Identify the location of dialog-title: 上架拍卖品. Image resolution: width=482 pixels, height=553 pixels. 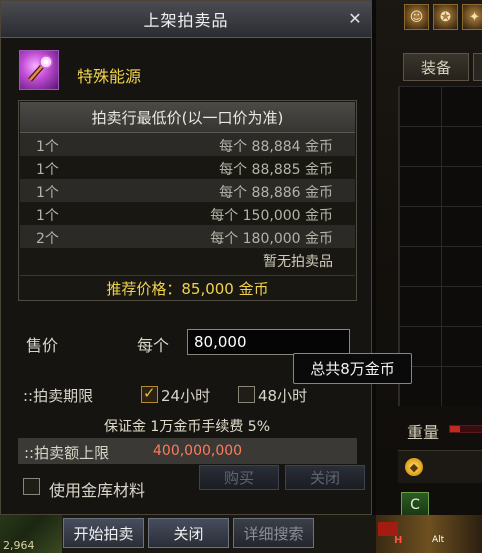
(186, 20).